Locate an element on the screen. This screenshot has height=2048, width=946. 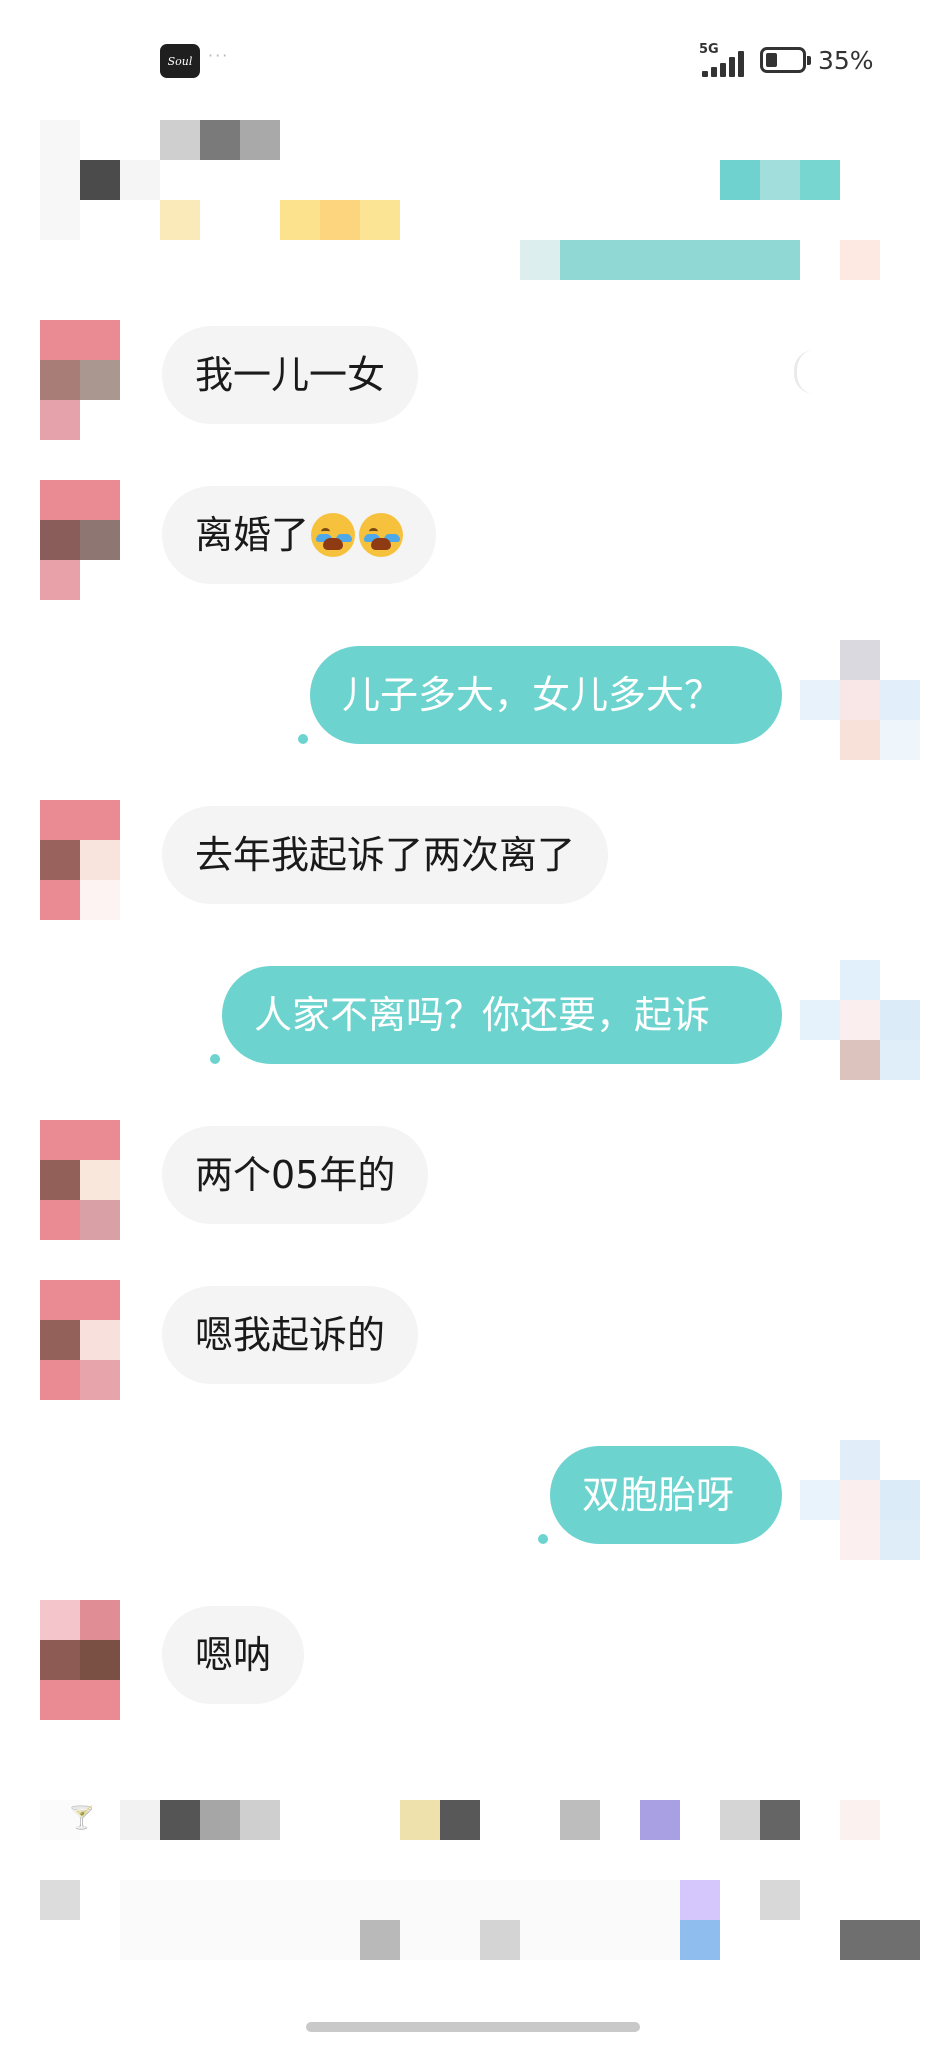
censored-side-element is located at coordinates (804, 372).